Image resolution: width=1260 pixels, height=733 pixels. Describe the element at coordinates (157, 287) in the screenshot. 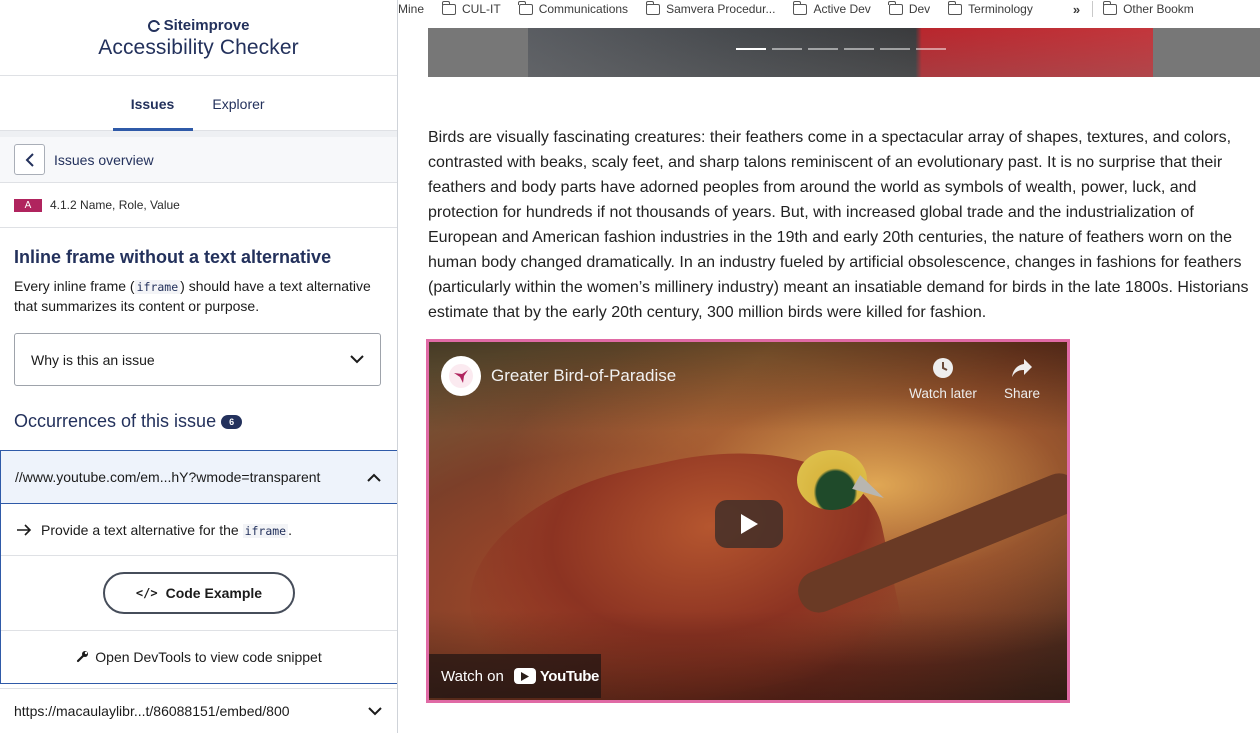

I see `issue-desc-code: iframe` at that location.